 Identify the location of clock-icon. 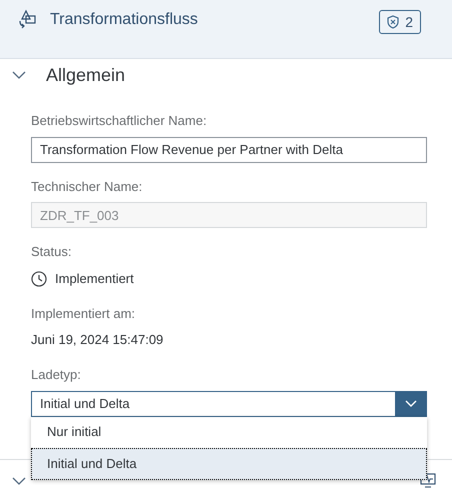
(39, 278).